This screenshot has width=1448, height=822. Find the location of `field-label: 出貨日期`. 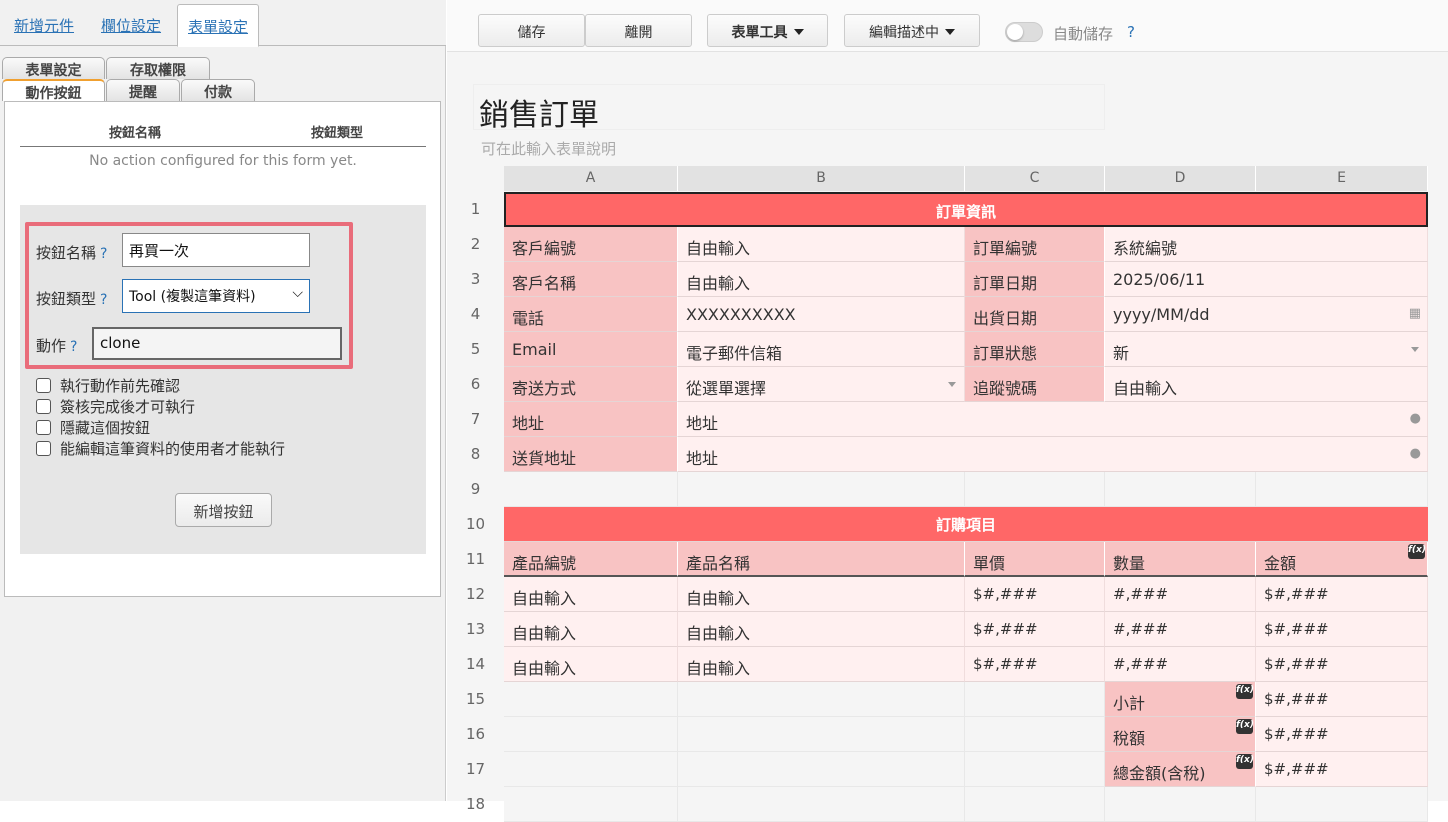

field-label: 出貨日期 is located at coordinates (1035, 314).